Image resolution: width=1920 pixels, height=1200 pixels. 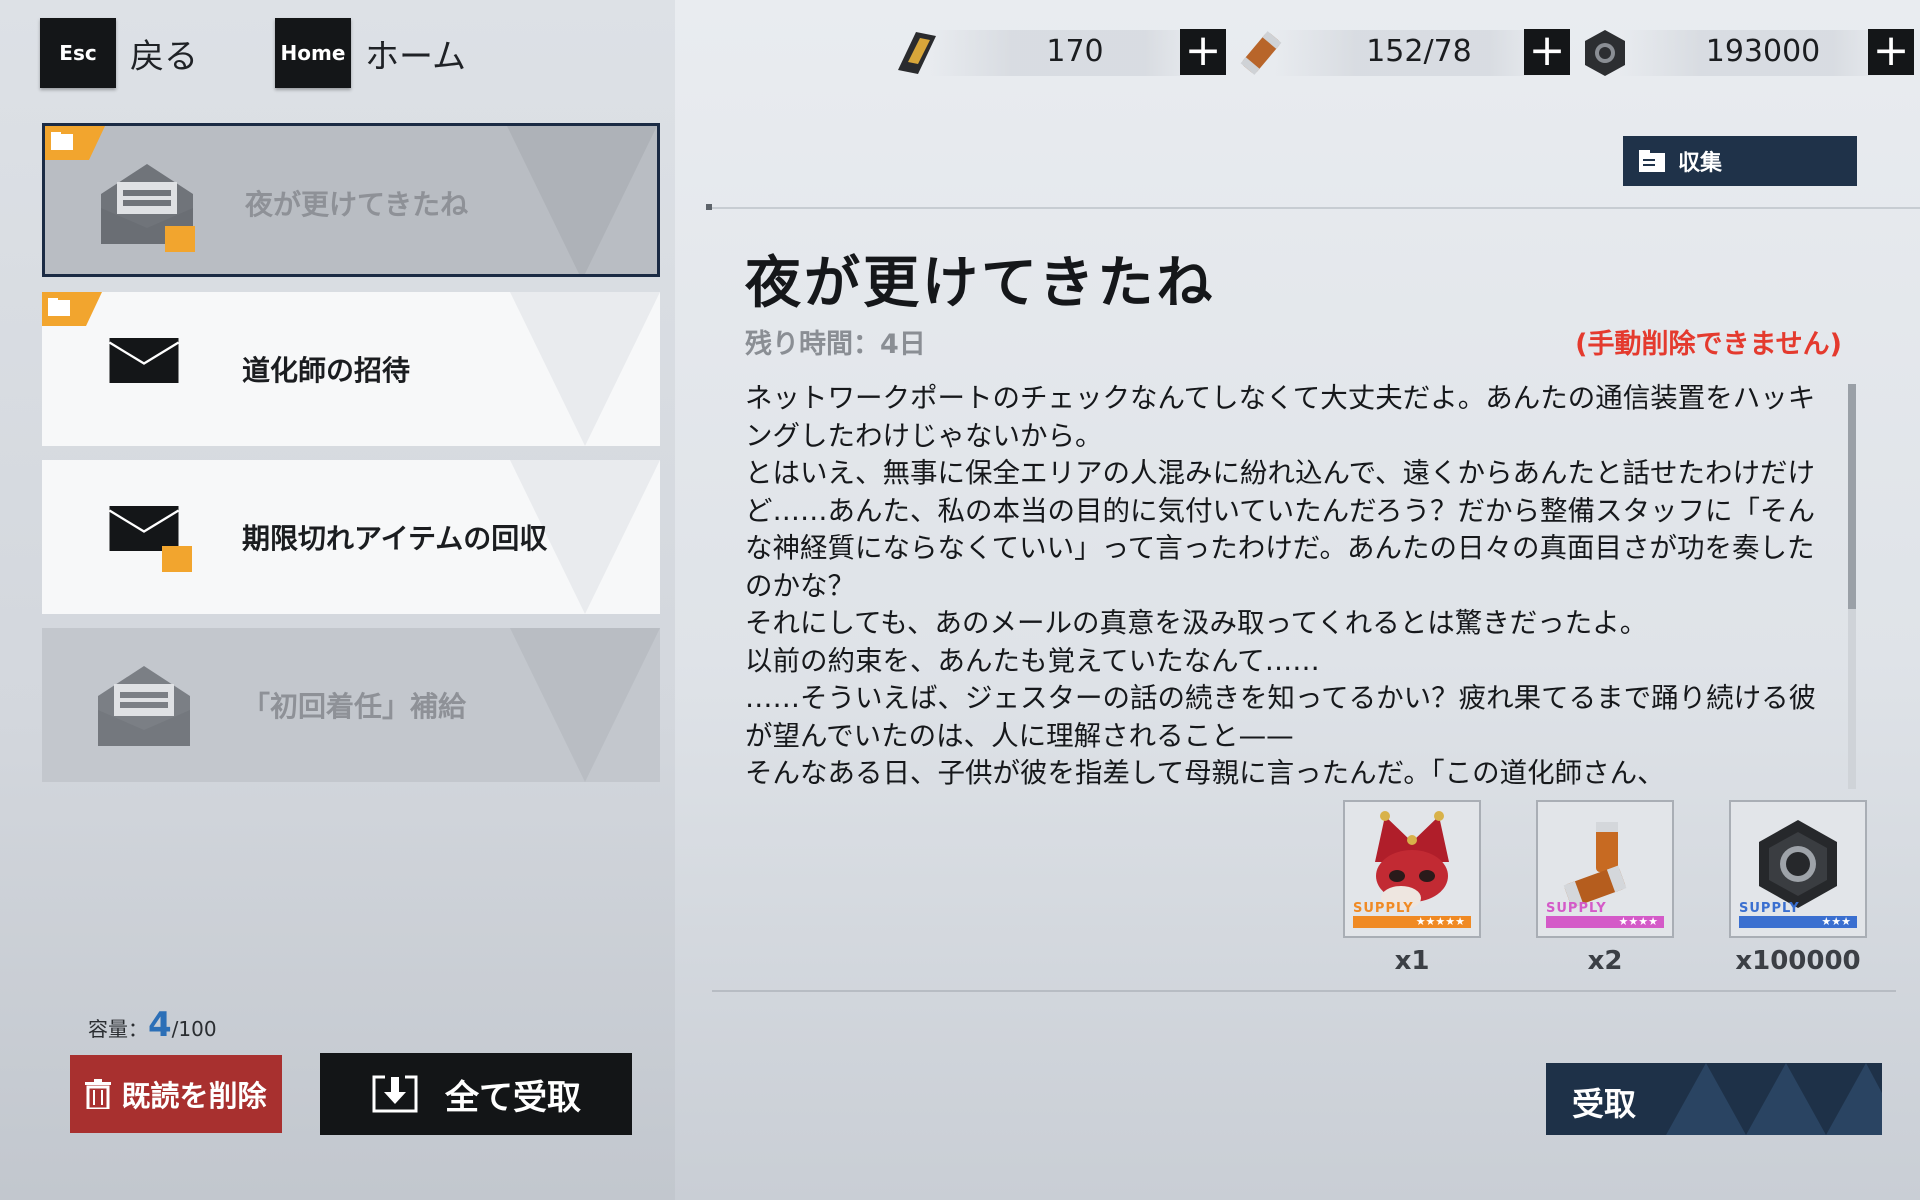 I want to click on home-nav: Home ホーム, so click(x=370, y=53).